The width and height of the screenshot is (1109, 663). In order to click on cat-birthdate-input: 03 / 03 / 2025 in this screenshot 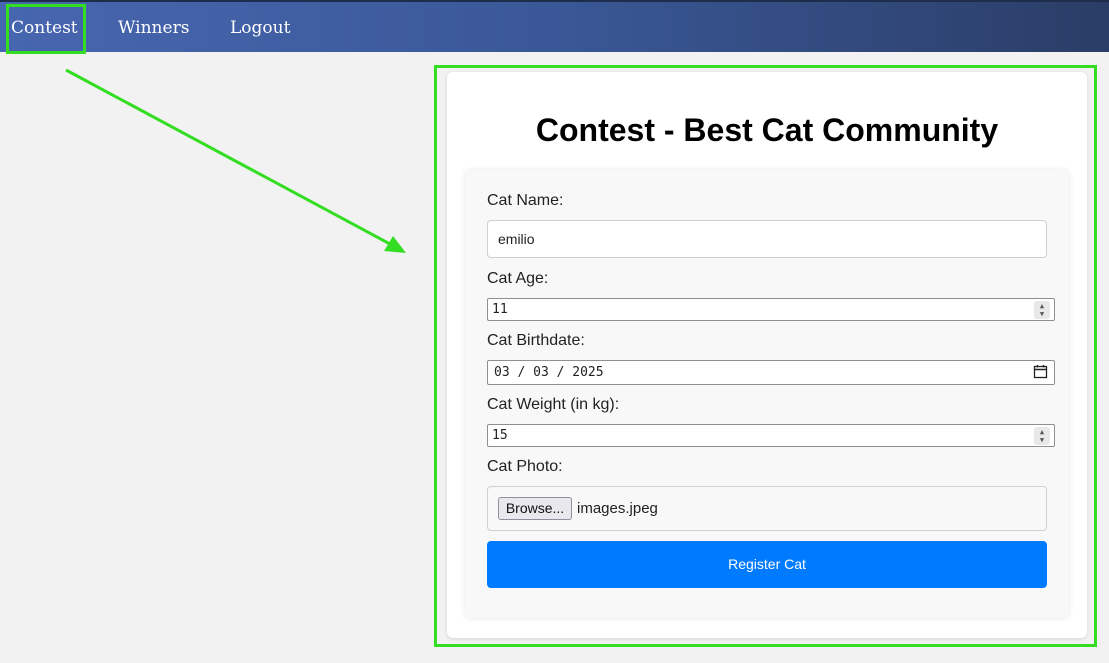, I will do `click(771, 372)`.